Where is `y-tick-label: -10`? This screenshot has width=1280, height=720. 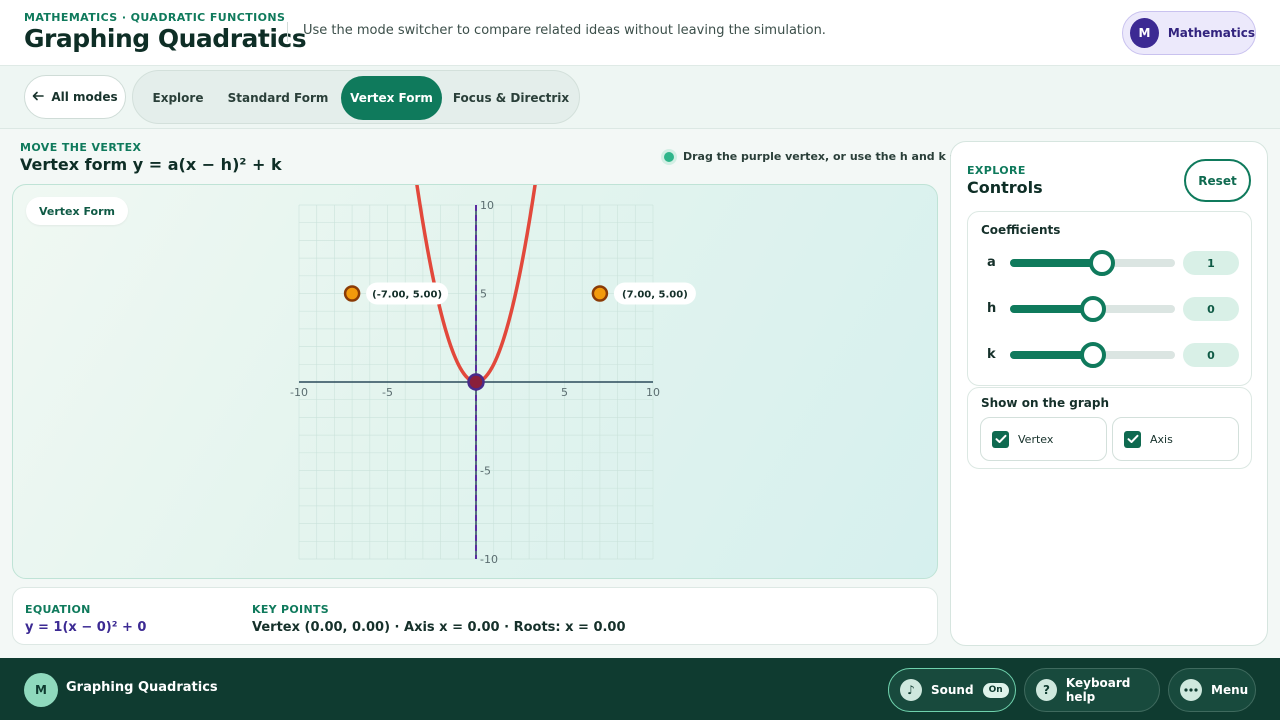
y-tick-label: -10 is located at coordinates (489, 559).